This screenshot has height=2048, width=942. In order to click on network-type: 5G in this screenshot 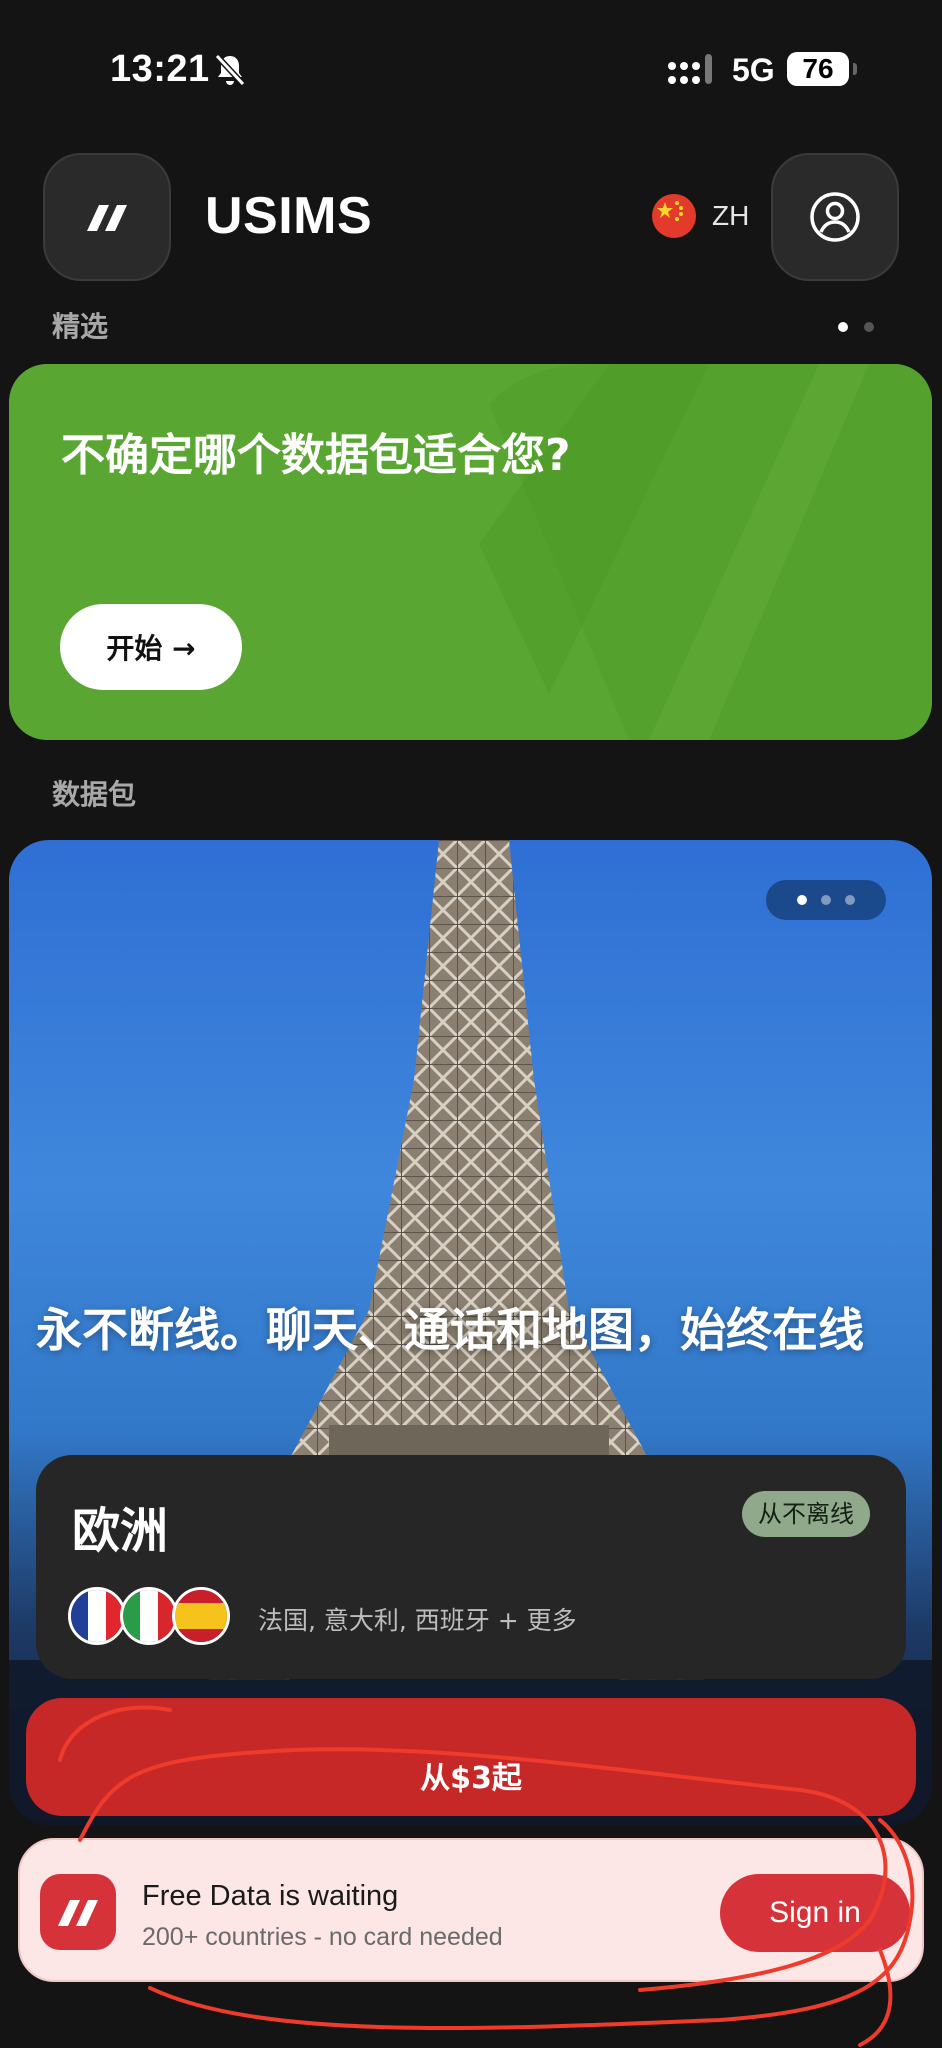, I will do `click(753, 70)`.